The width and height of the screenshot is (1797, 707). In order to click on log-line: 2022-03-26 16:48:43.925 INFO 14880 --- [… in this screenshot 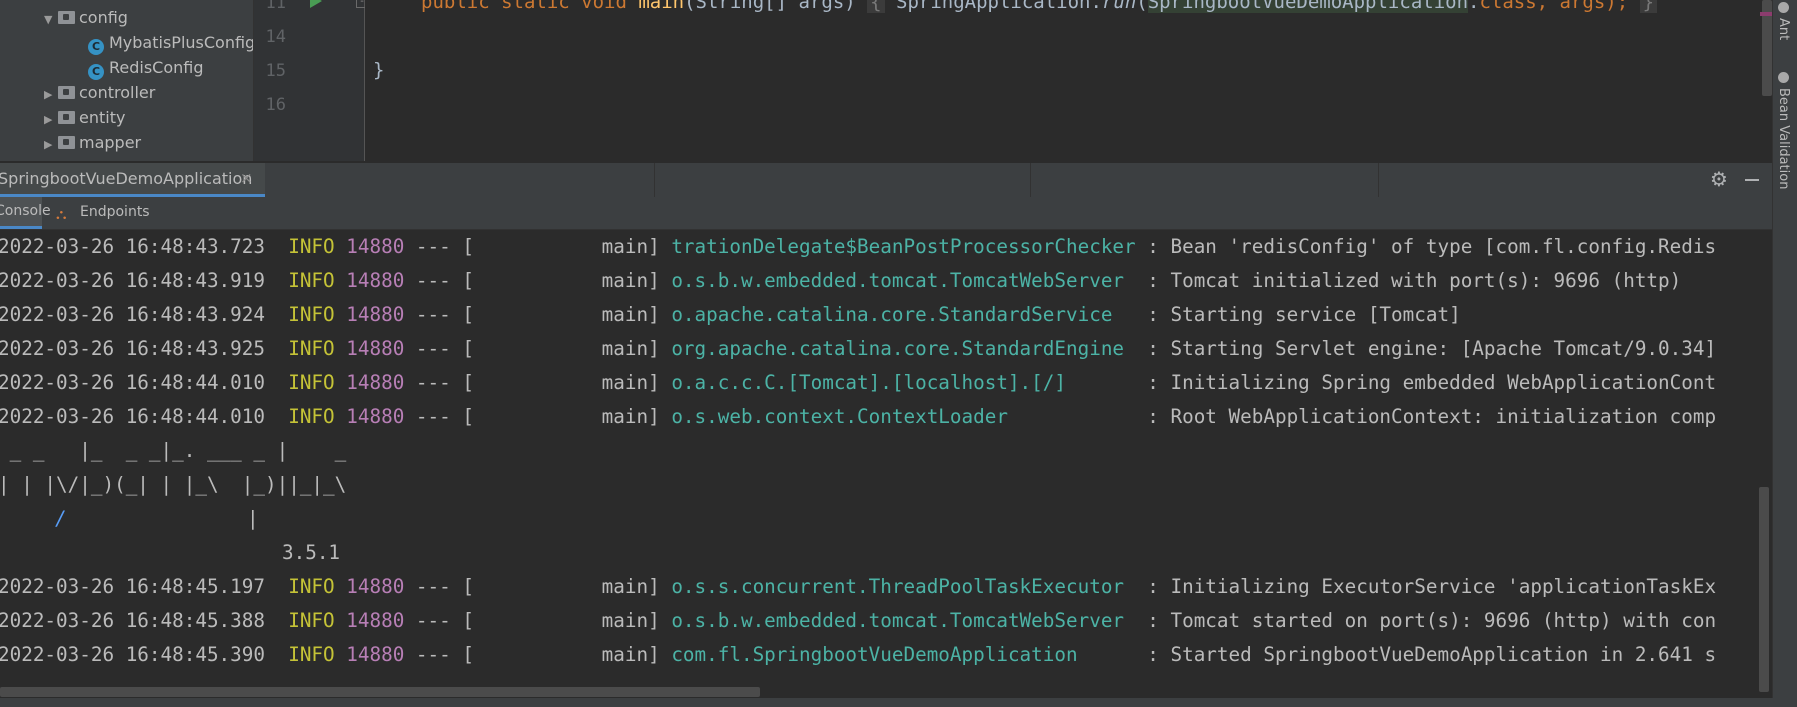, I will do `click(858, 349)`.